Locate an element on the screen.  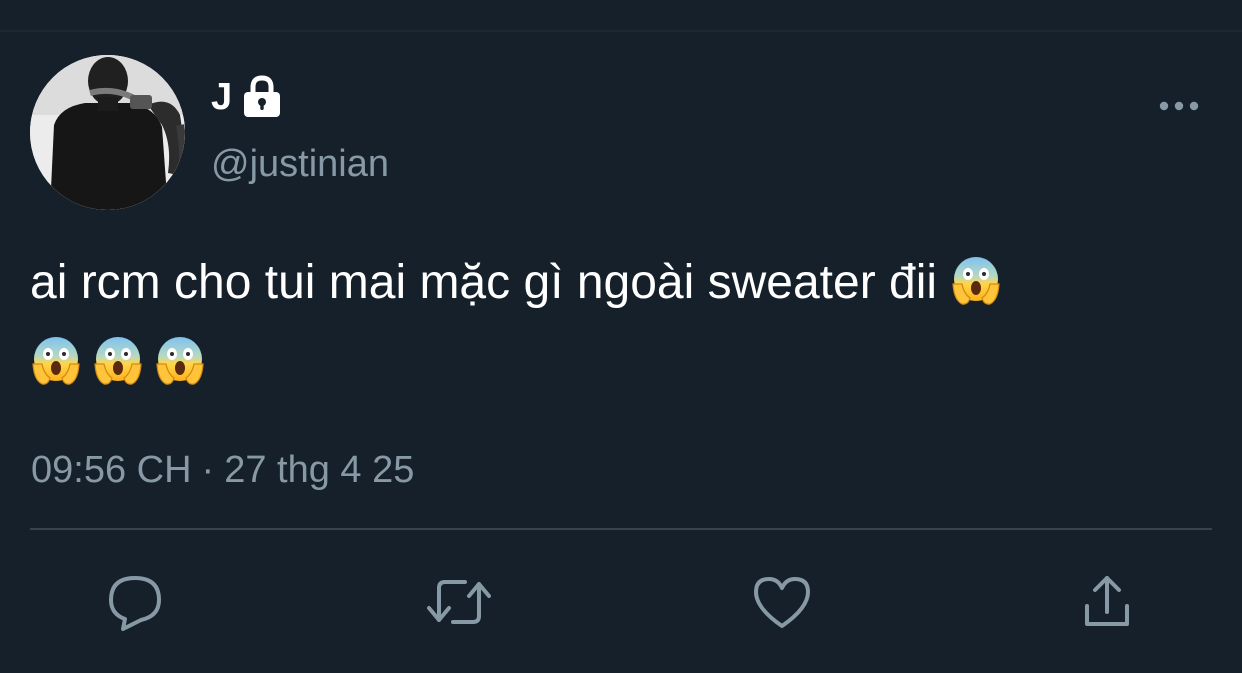
retweet-icon is located at coordinates (459, 602).